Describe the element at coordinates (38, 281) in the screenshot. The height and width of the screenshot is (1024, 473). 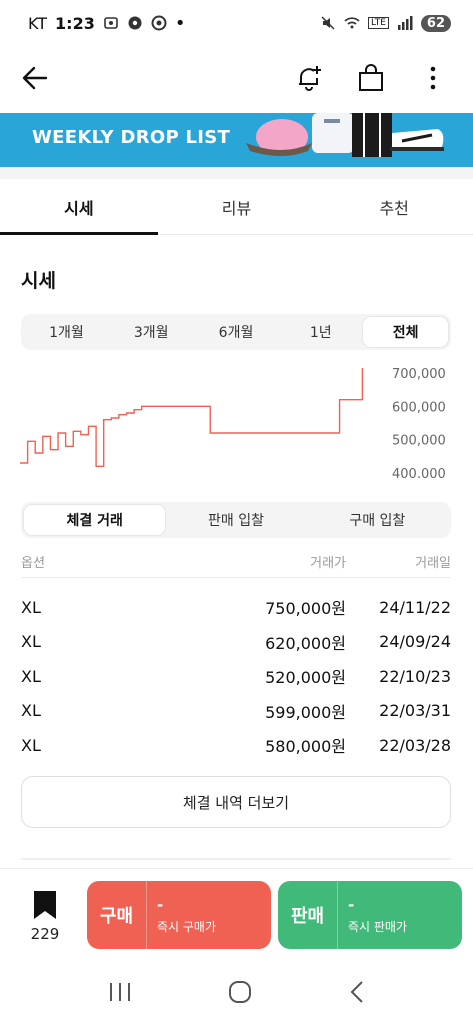
I see `price-section-title: 시세` at that location.